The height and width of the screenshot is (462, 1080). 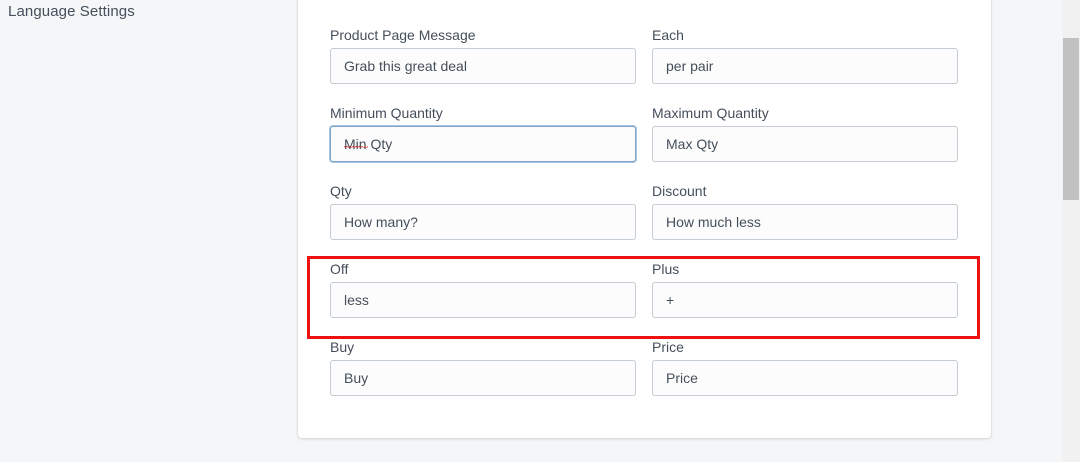 What do you see at coordinates (805, 300) in the screenshot?
I see `plus-input` at bounding box center [805, 300].